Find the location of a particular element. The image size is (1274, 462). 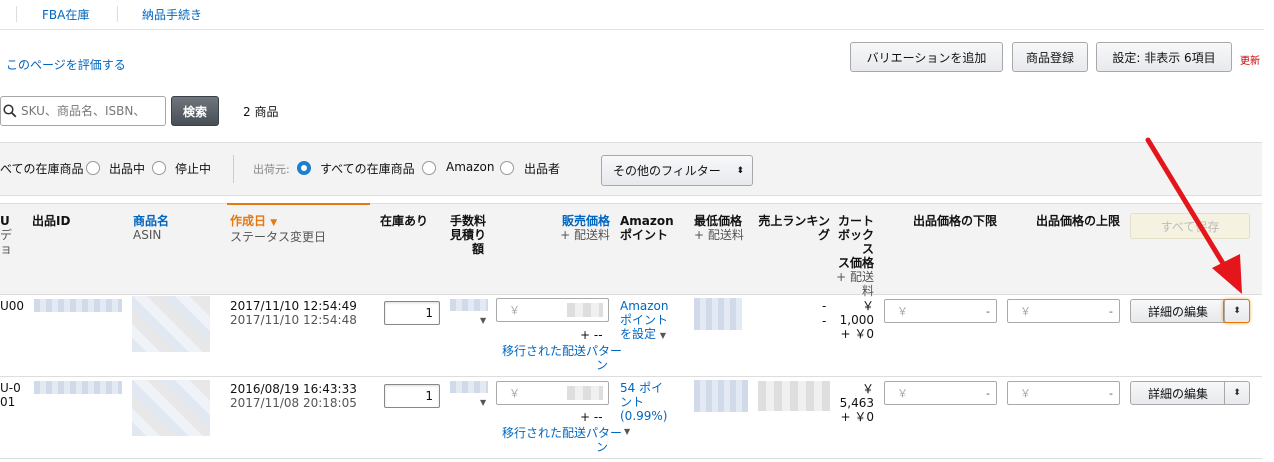

other-filters-dropdown: その他のフィルター ⬍ is located at coordinates (677, 170).